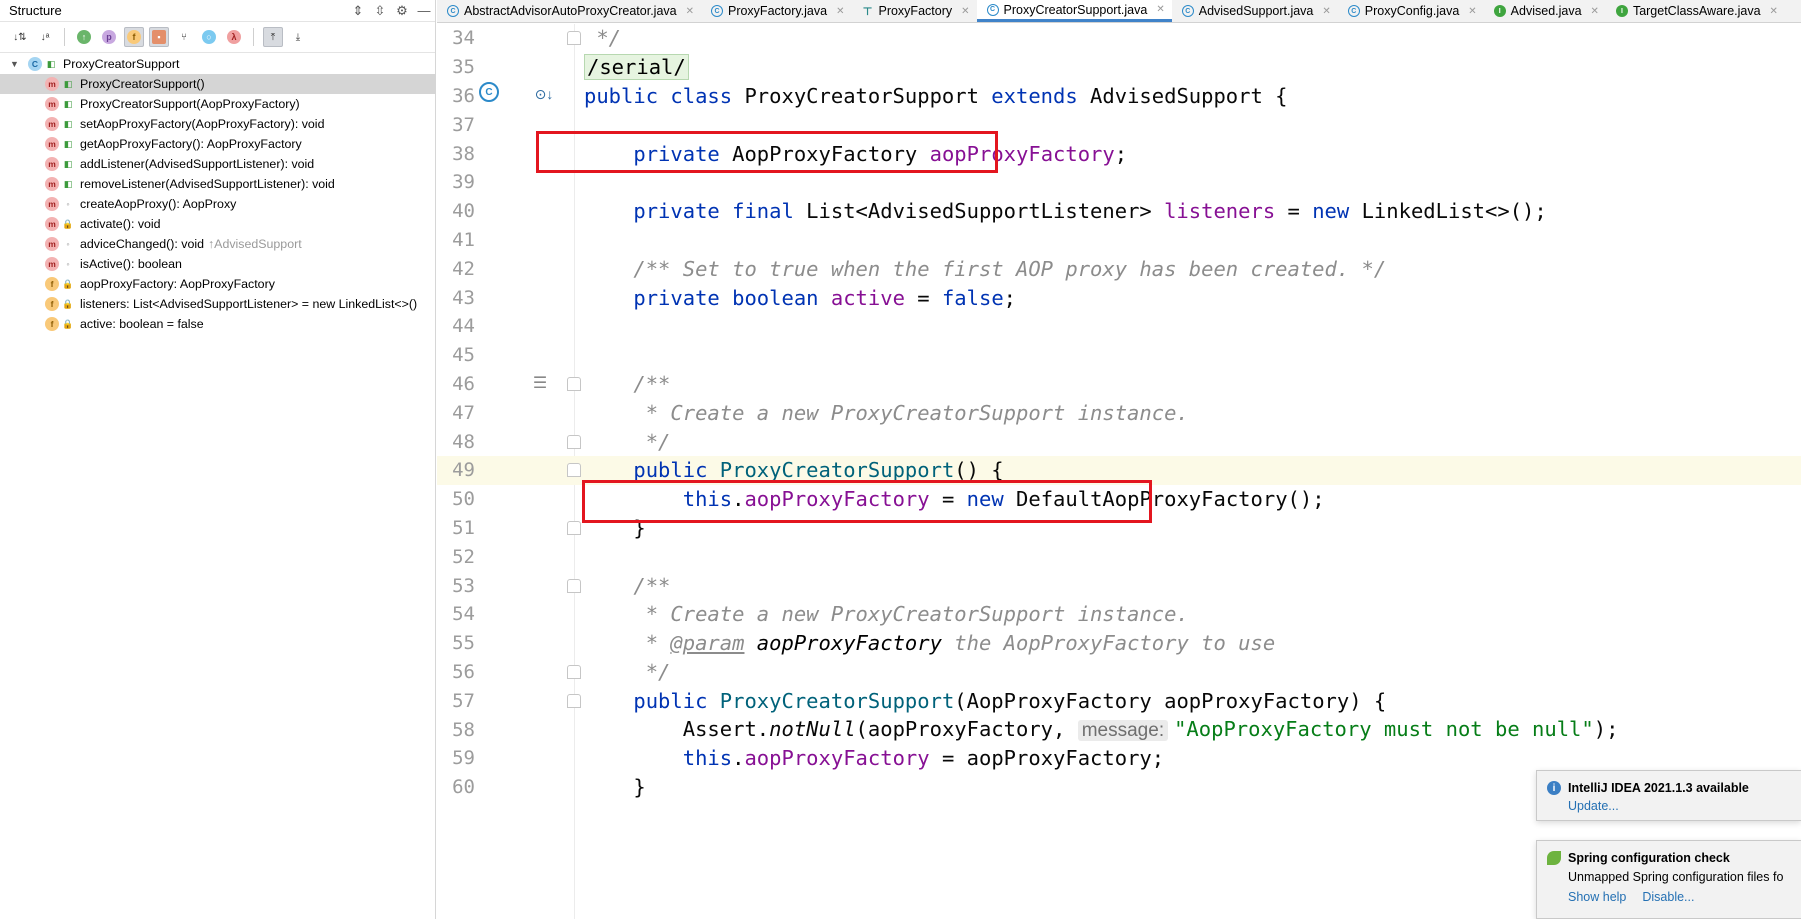 The height and width of the screenshot is (919, 1801). Describe the element at coordinates (652, 441) in the screenshot. I see `code-text: */` at that location.